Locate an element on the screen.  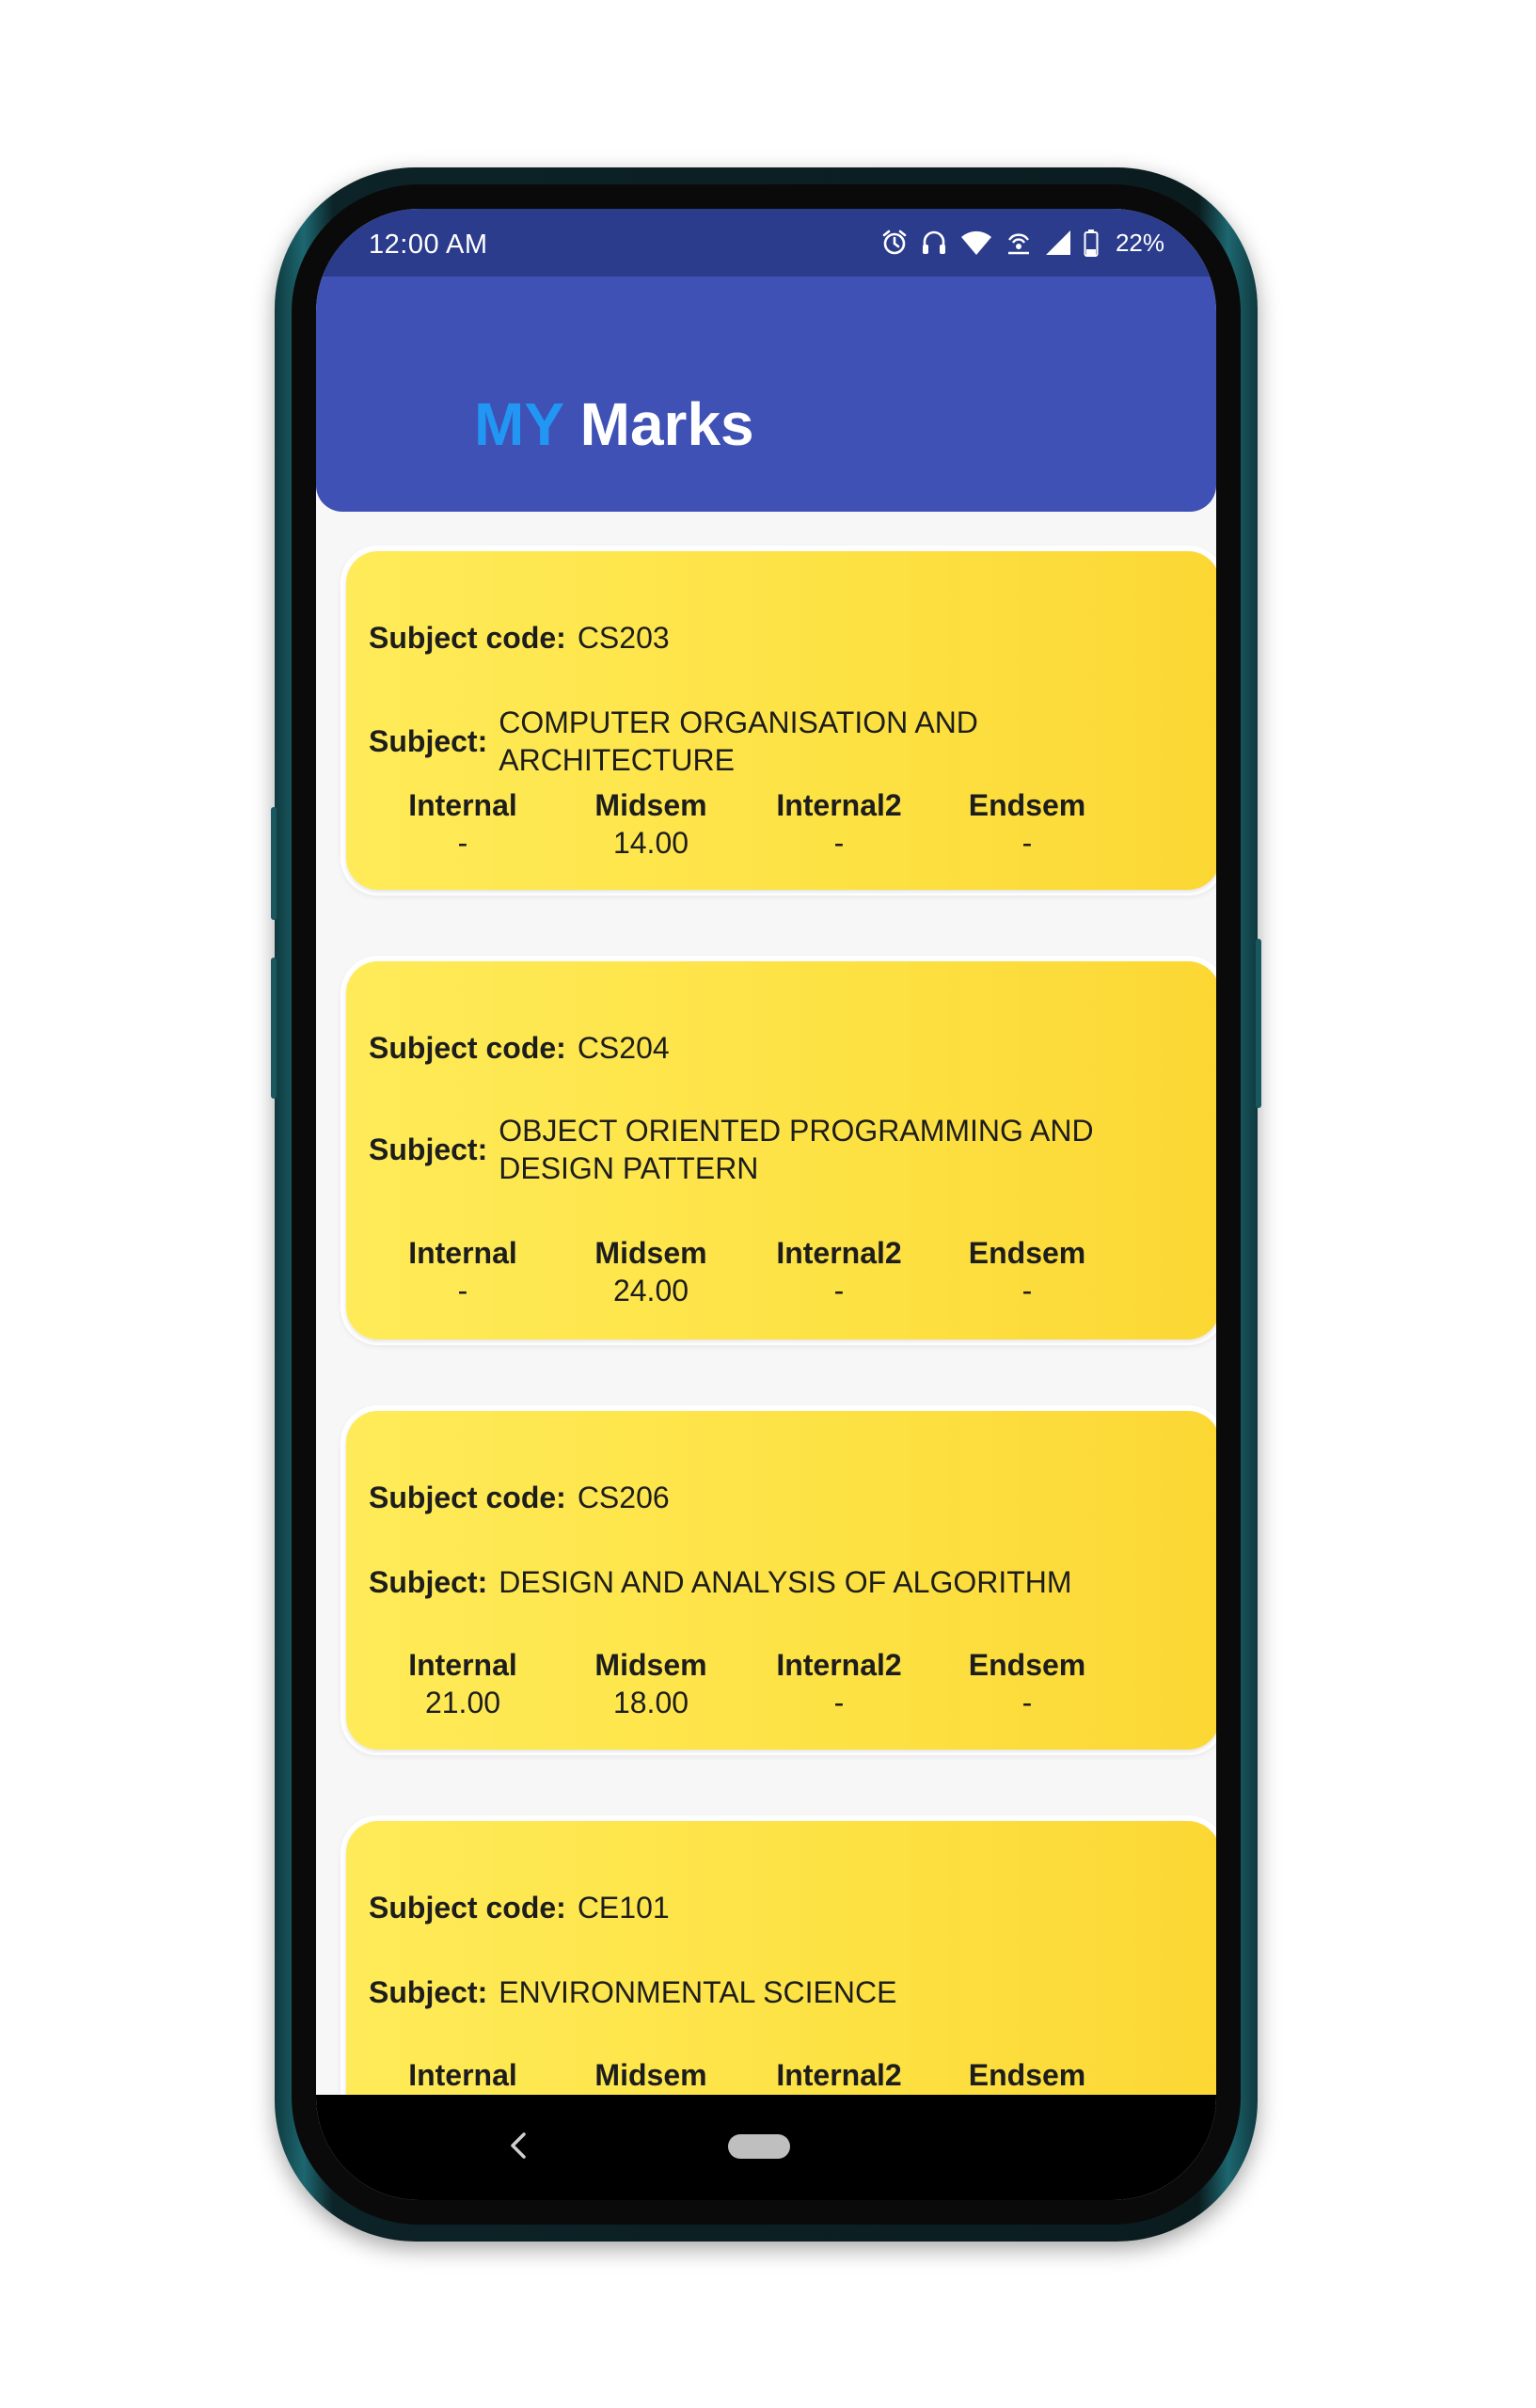
subject-code-row: Subject code: CS203 is located at coordinates (783, 638).